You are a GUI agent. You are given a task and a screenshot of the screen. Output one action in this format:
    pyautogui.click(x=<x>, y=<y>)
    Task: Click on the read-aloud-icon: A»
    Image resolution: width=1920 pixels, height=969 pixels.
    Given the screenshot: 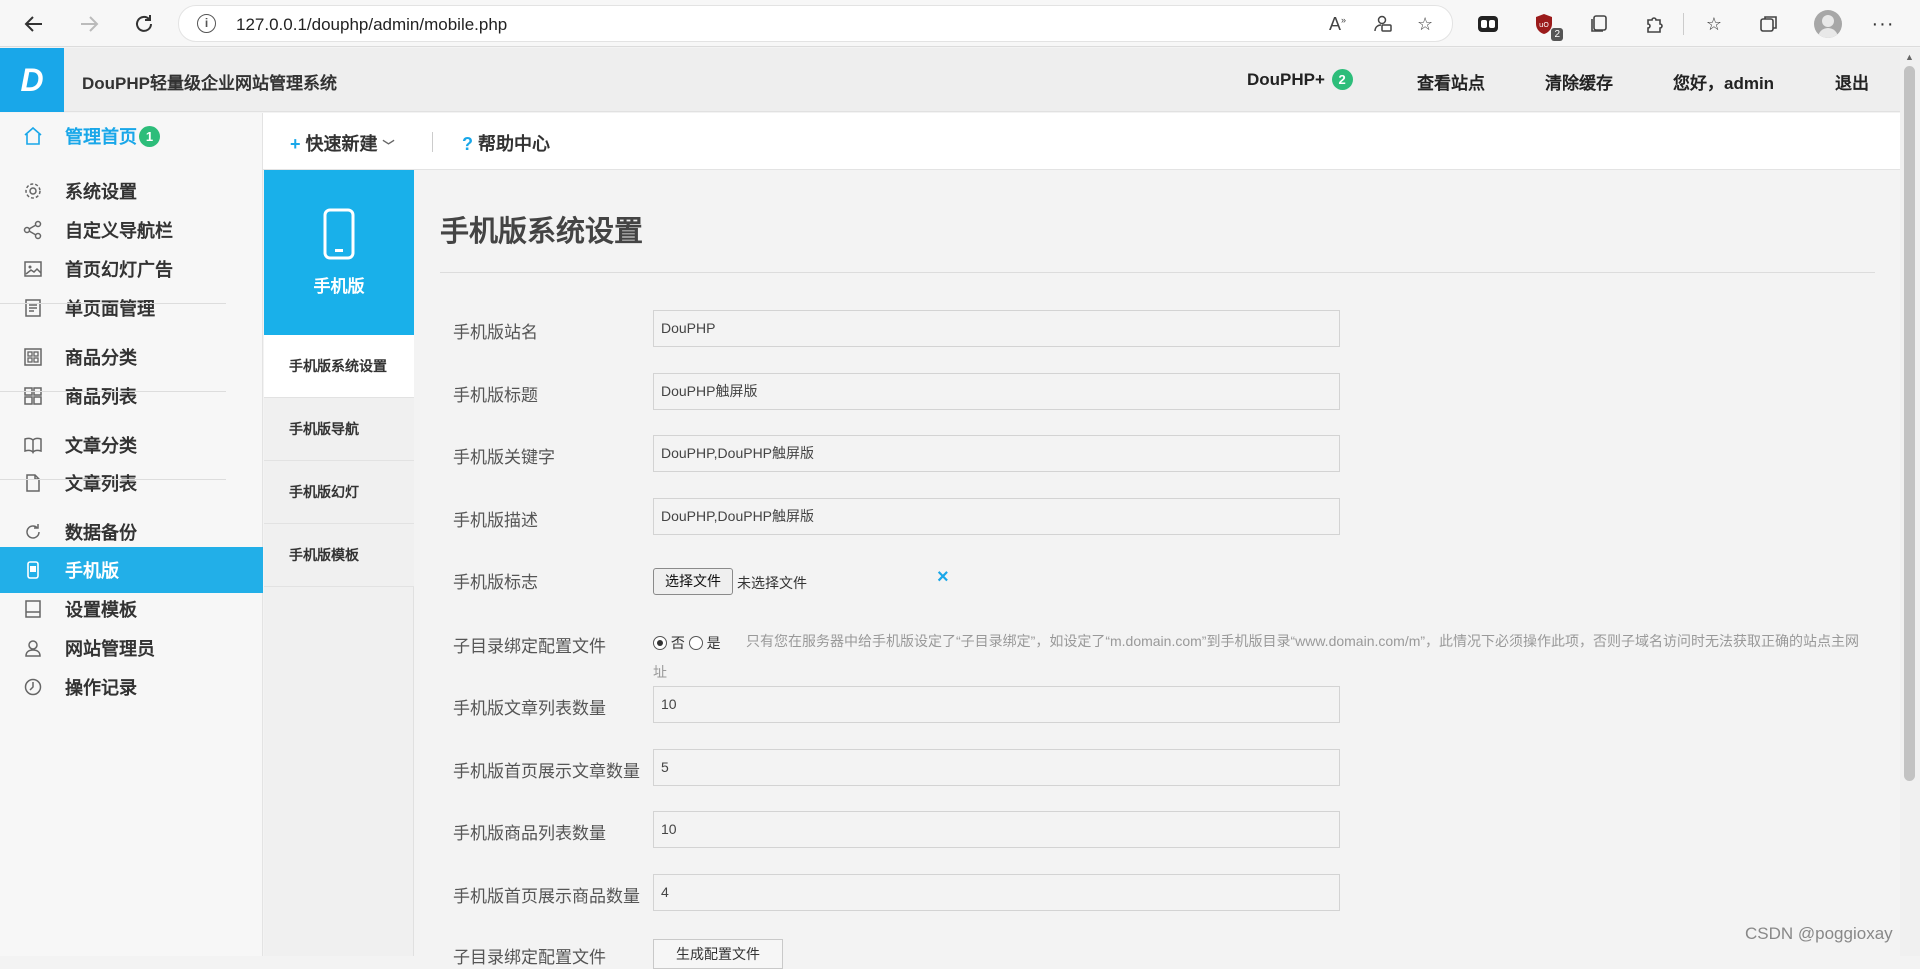 What is the action you would take?
    pyautogui.click(x=1337, y=24)
    